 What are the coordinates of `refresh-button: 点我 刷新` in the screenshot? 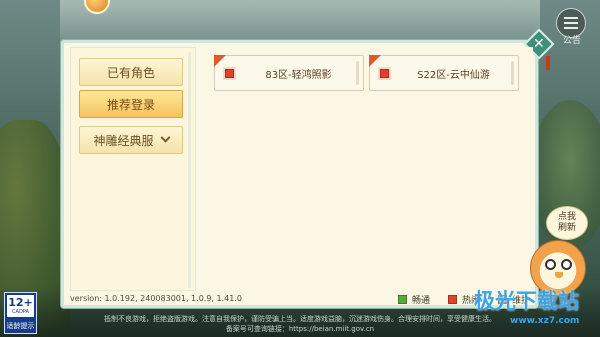 It's located at (567, 223).